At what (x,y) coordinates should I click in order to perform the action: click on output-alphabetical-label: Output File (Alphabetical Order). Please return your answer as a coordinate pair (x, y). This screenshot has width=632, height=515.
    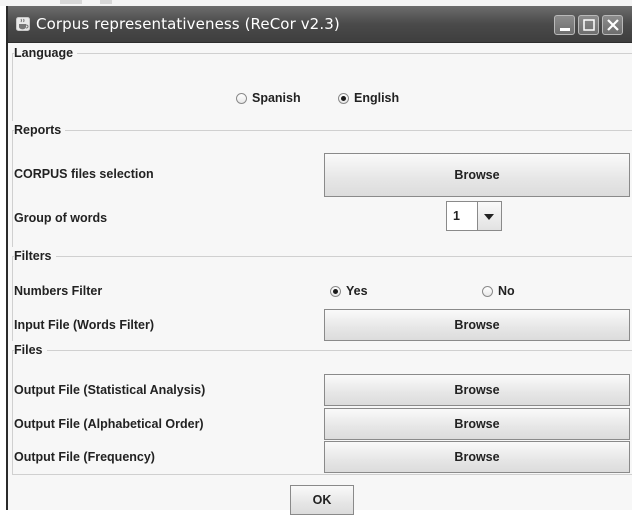
    Looking at the image, I should click on (109, 424).